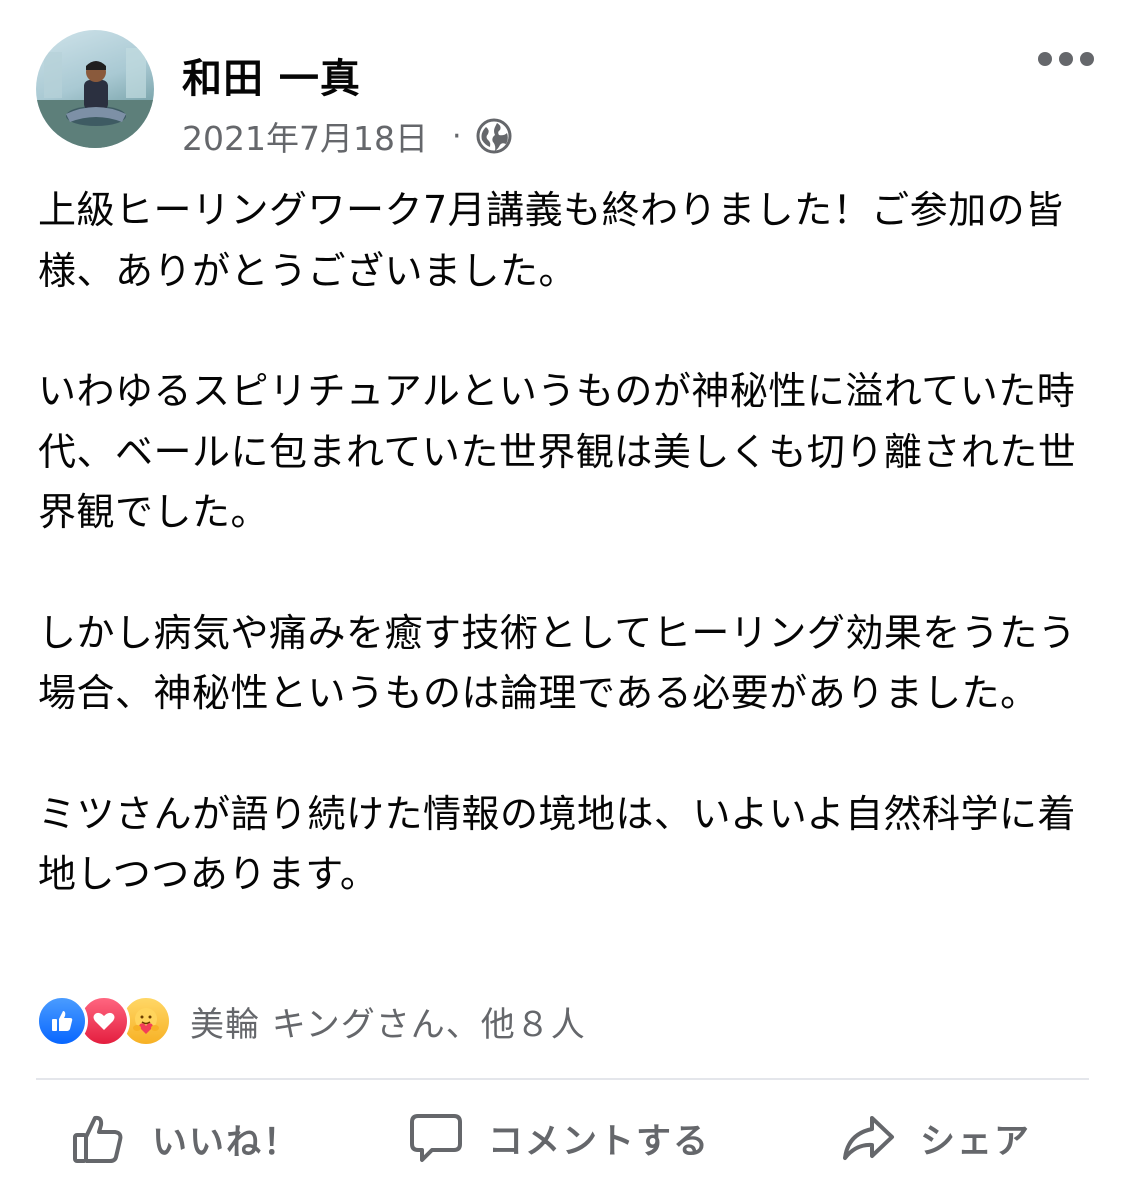  I want to click on share-button: シェア, so click(935, 1138).